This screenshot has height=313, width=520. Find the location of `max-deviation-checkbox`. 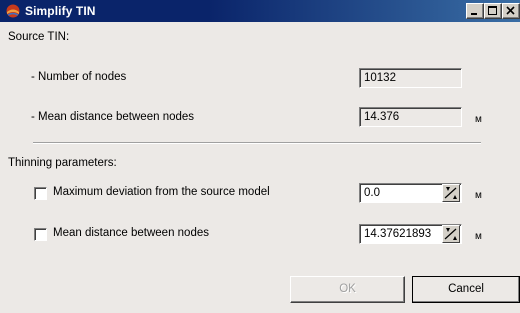

max-deviation-checkbox is located at coordinates (40, 193).